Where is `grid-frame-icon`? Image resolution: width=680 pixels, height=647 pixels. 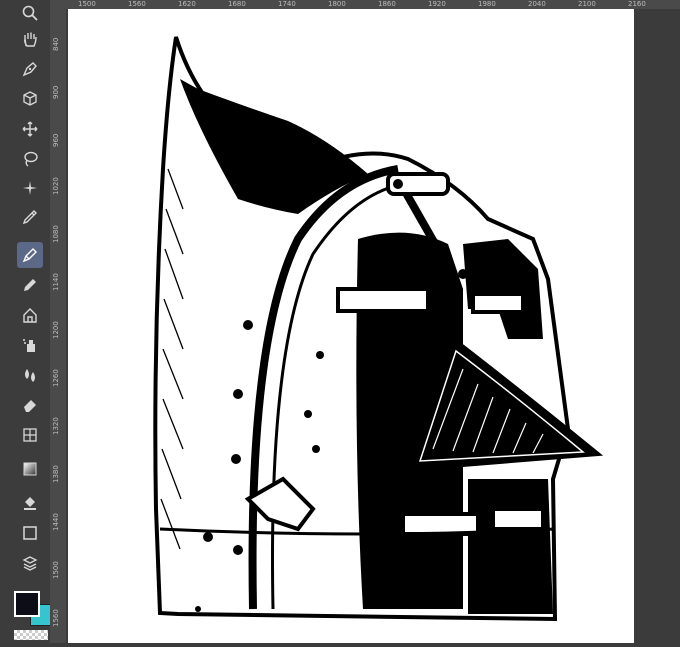 grid-frame-icon is located at coordinates (30, 435).